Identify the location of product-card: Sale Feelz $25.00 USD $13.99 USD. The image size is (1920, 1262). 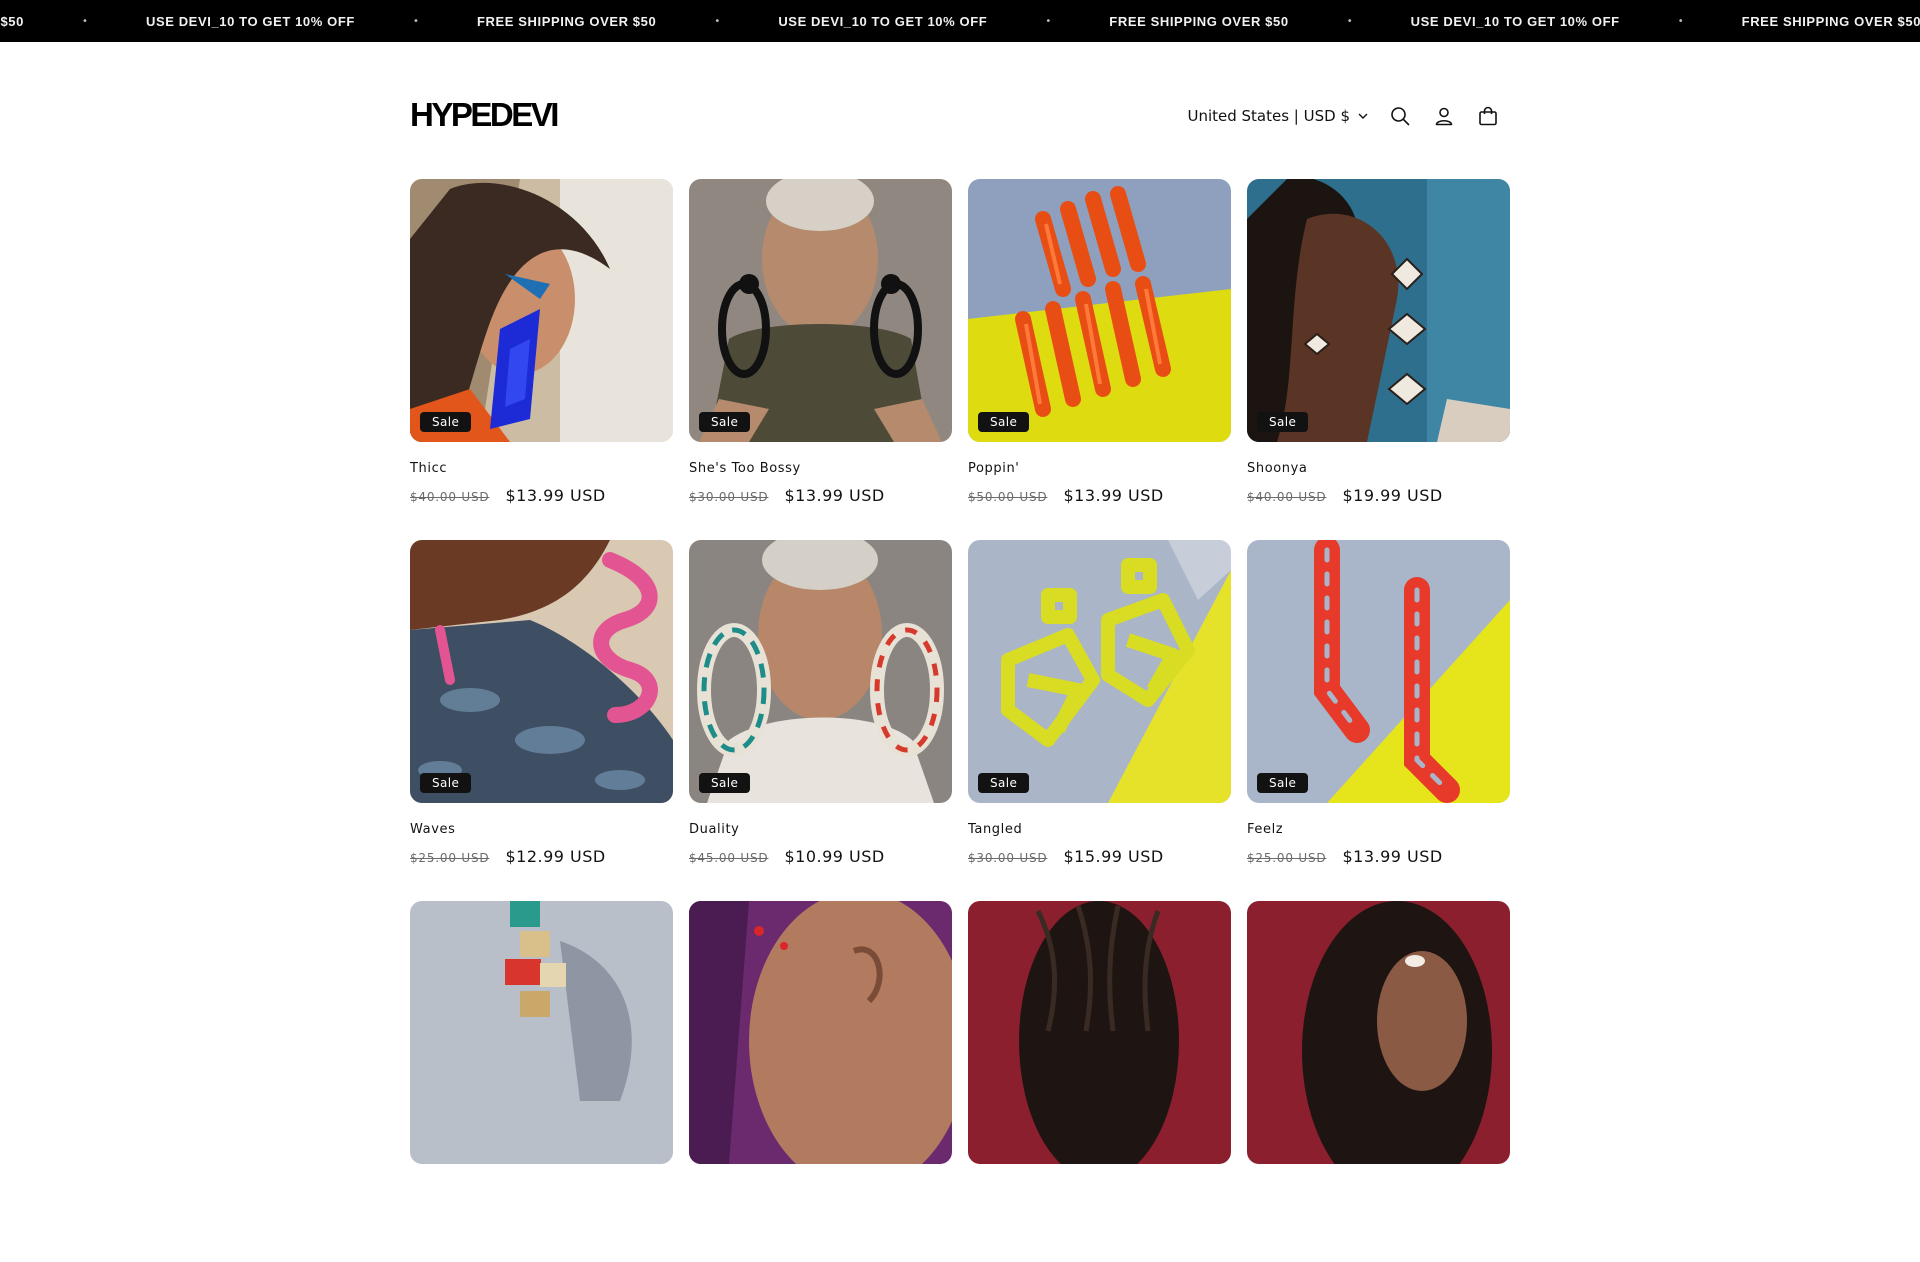
(1378, 720).